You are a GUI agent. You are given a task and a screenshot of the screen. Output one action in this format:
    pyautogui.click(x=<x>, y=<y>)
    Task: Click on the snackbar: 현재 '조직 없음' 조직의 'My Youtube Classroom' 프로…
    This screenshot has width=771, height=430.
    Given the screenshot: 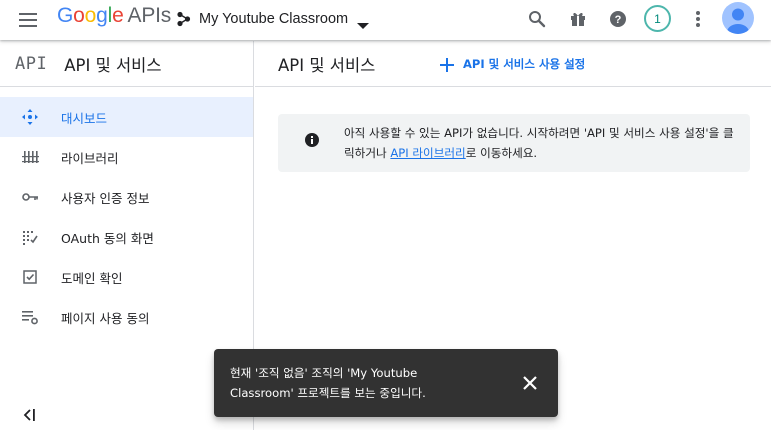 What is the action you would take?
    pyautogui.click(x=386, y=383)
    